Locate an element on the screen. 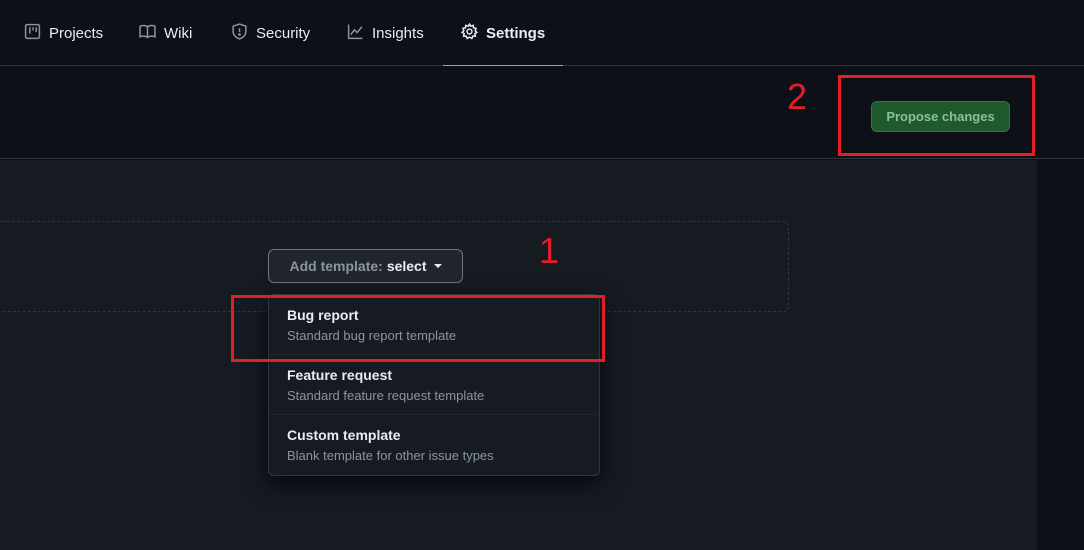 The height and width of the screenshot is (550, 1084). tab-settings: Settings is located at coordinates (503, 33).